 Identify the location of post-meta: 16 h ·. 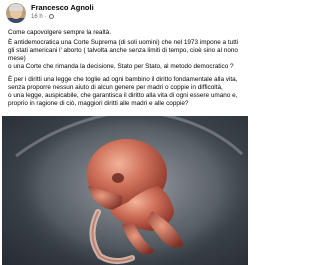
(43, 17).